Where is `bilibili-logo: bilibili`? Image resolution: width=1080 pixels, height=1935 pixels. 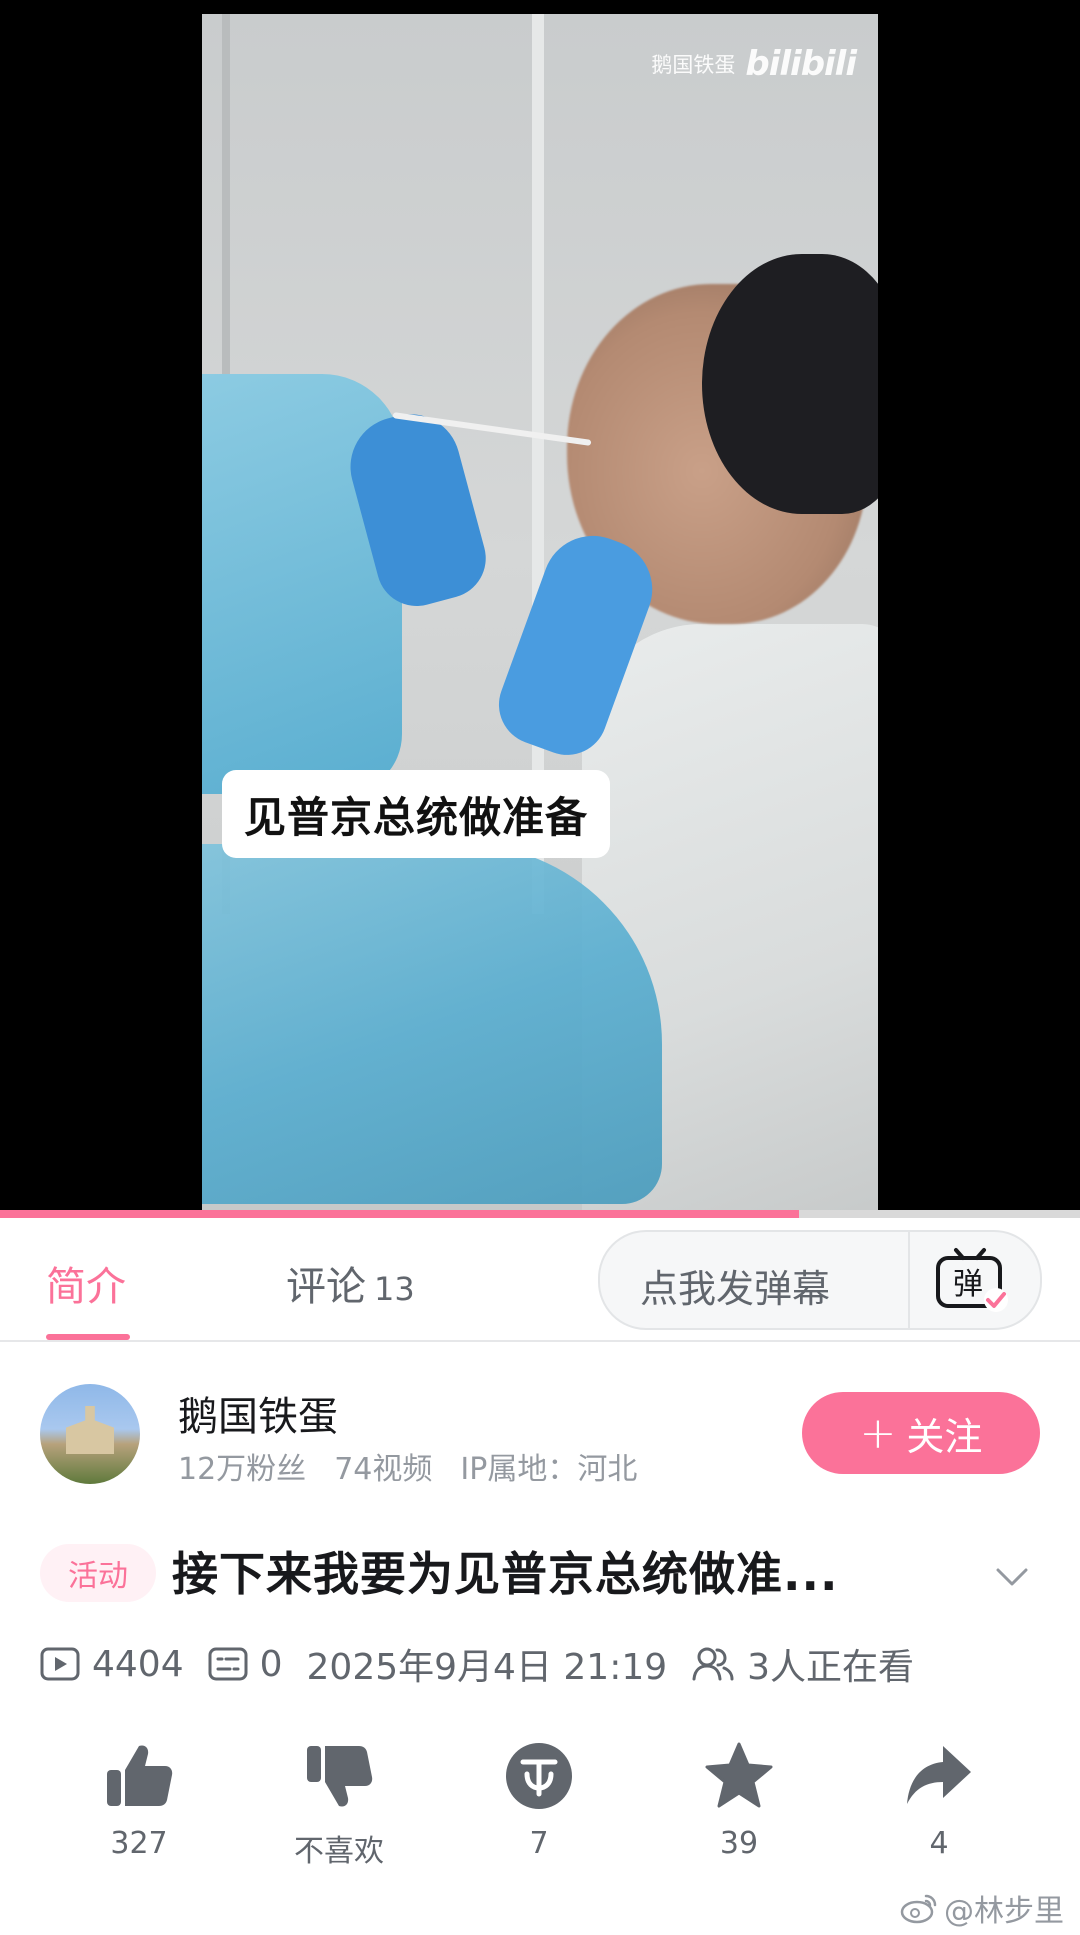
bilibili-logo: bilibili is located at coordinates (801, 64).